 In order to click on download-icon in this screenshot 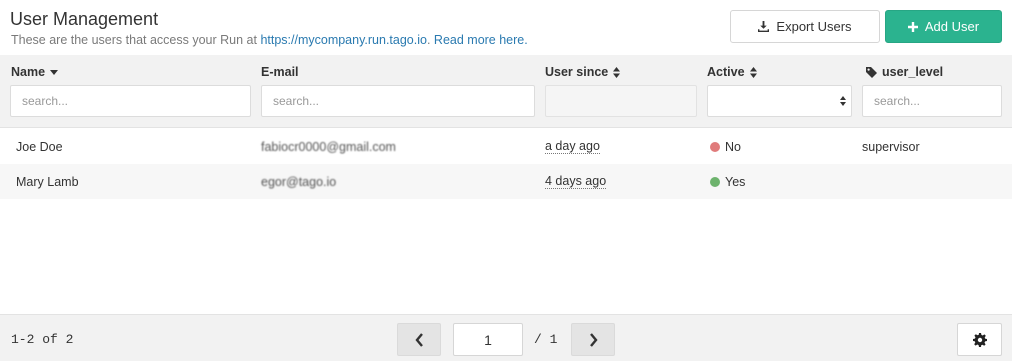, I will do `click(764, 26)`.